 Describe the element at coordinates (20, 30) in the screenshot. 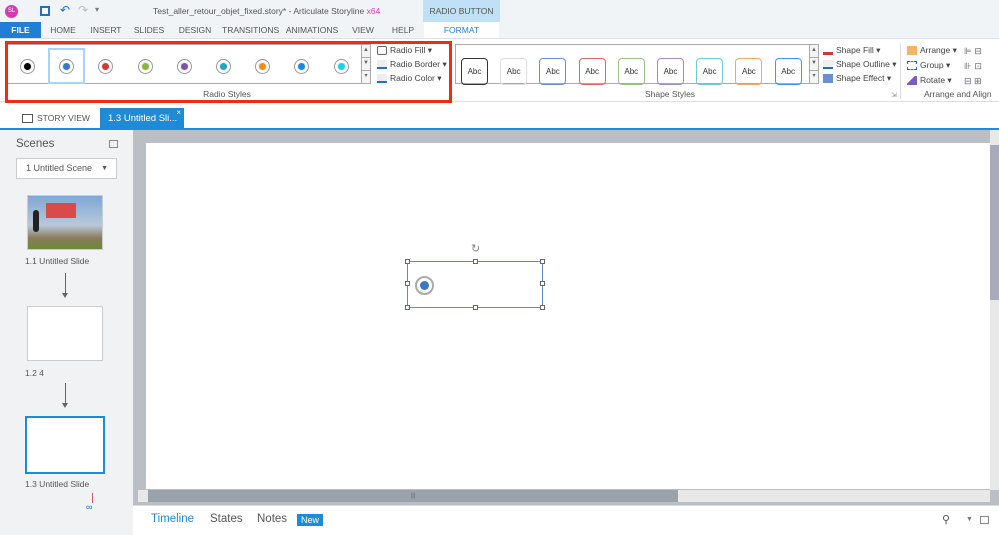

I see `tab-file: FILE` at that location.